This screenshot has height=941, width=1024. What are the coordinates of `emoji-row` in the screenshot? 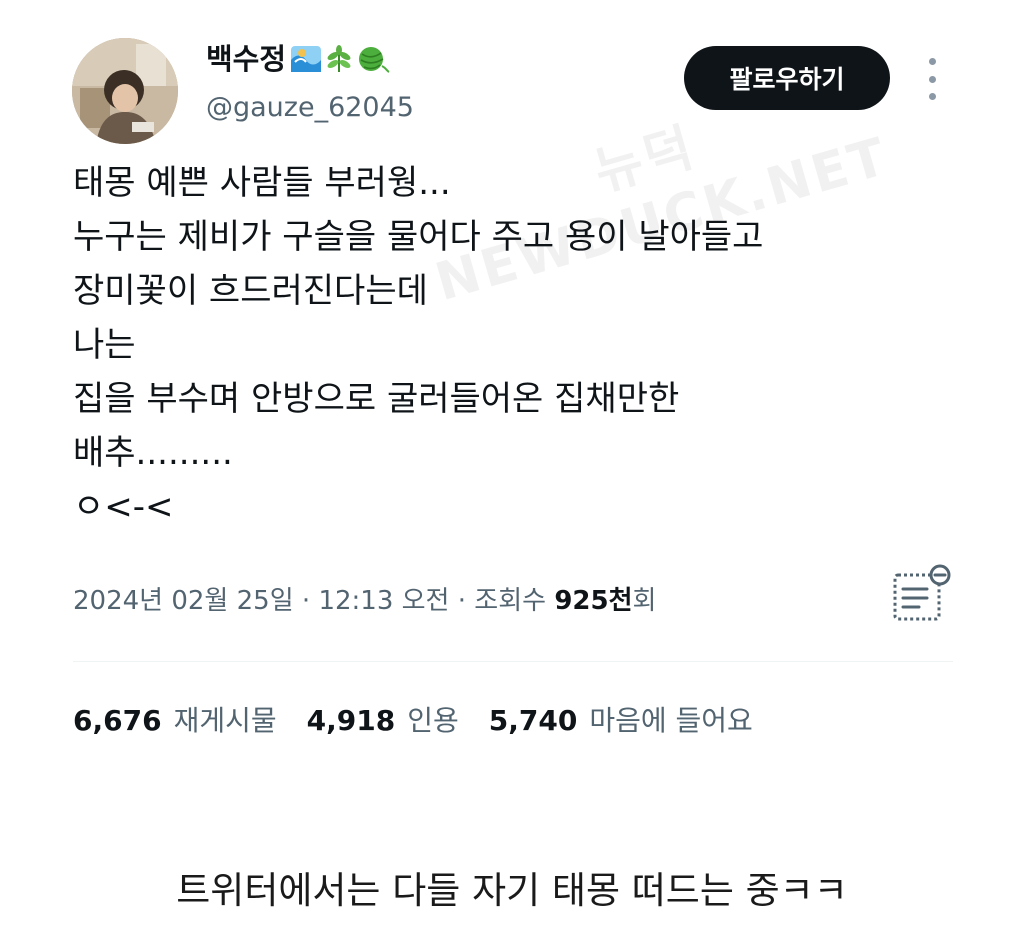 It's located at (340, 59).